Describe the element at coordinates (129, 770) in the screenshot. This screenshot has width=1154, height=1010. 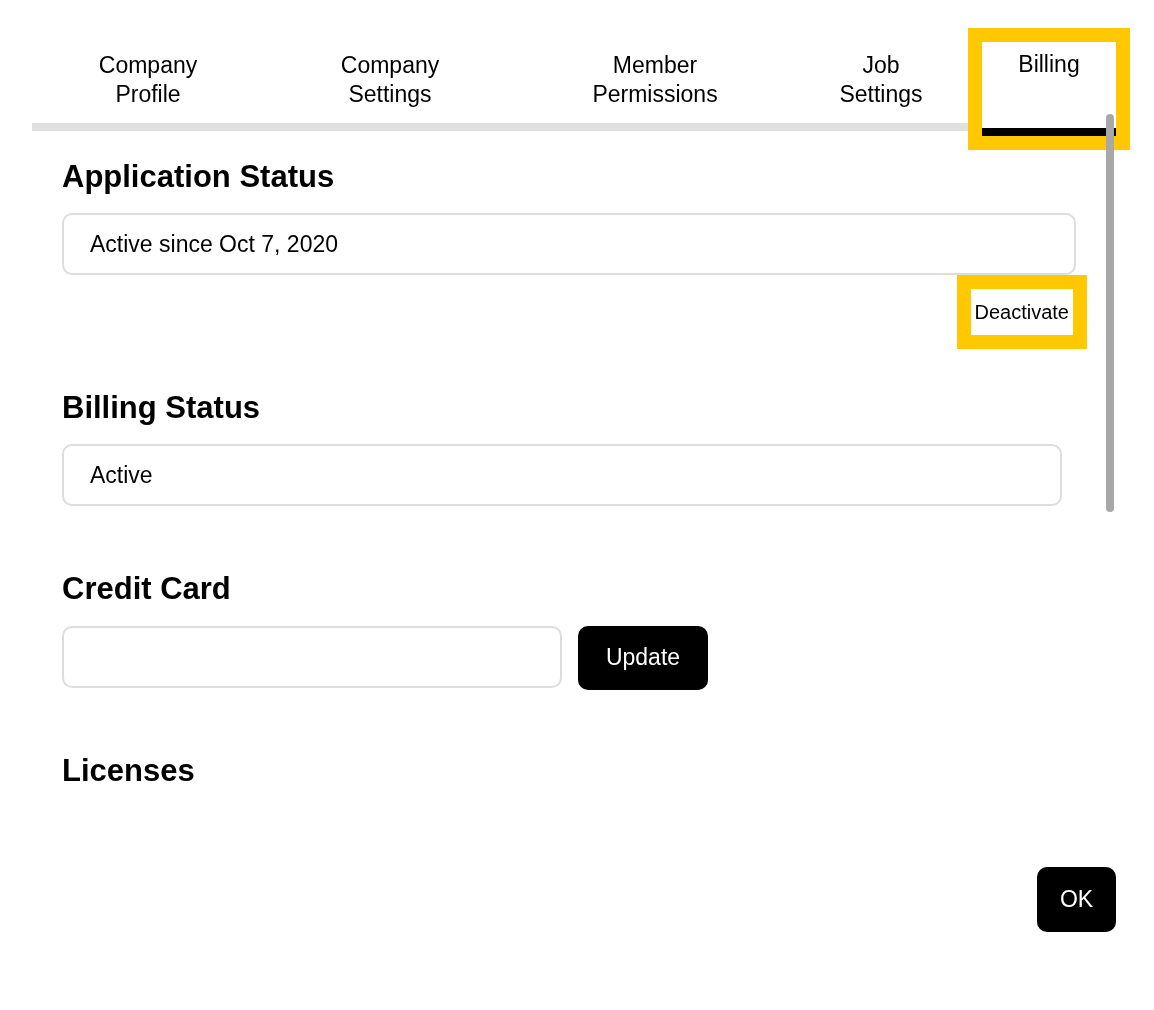
I see `section-heading: Licenses` at that location.